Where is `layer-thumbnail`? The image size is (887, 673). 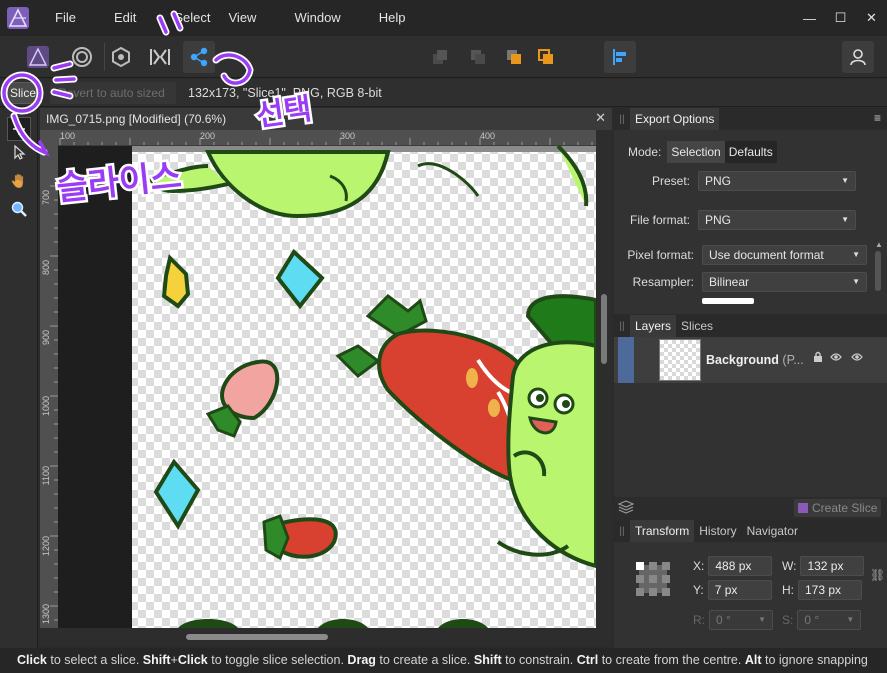 layer-thumbnail is located at coordinates (680, 360).